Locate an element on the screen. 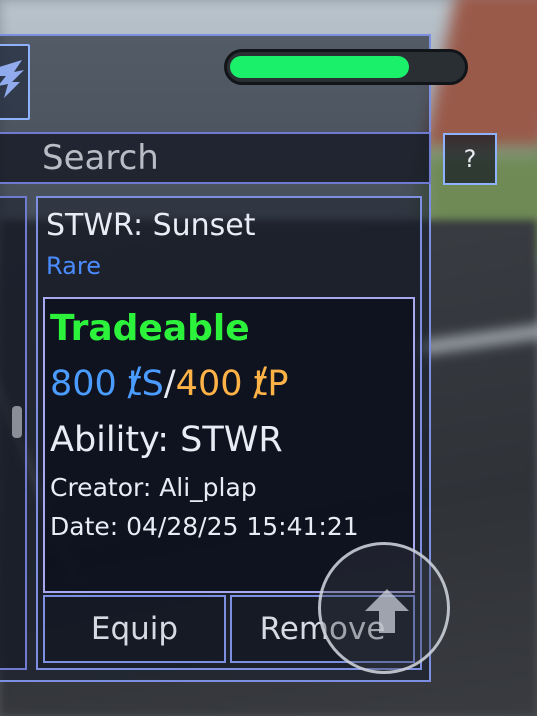  jump-button is located at coordinates (384, 608).